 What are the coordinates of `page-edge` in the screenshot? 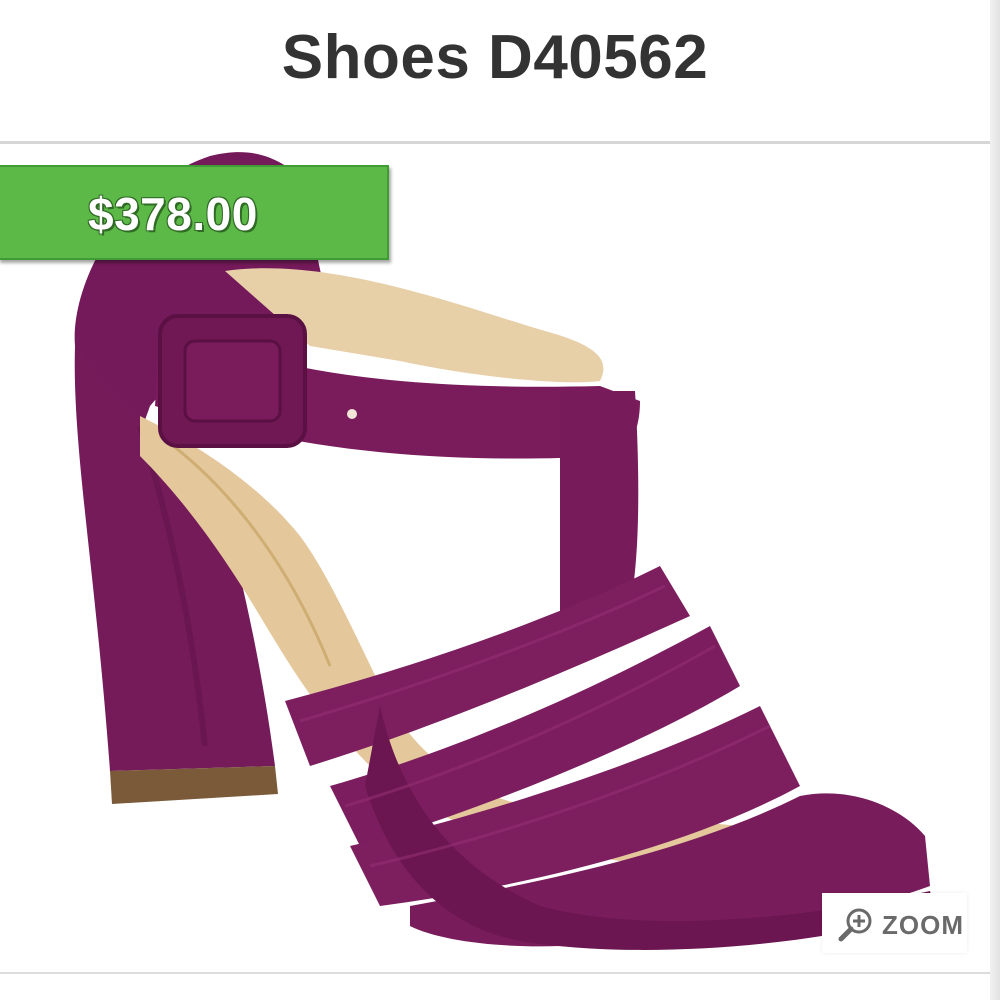 It's located at (995, 500).